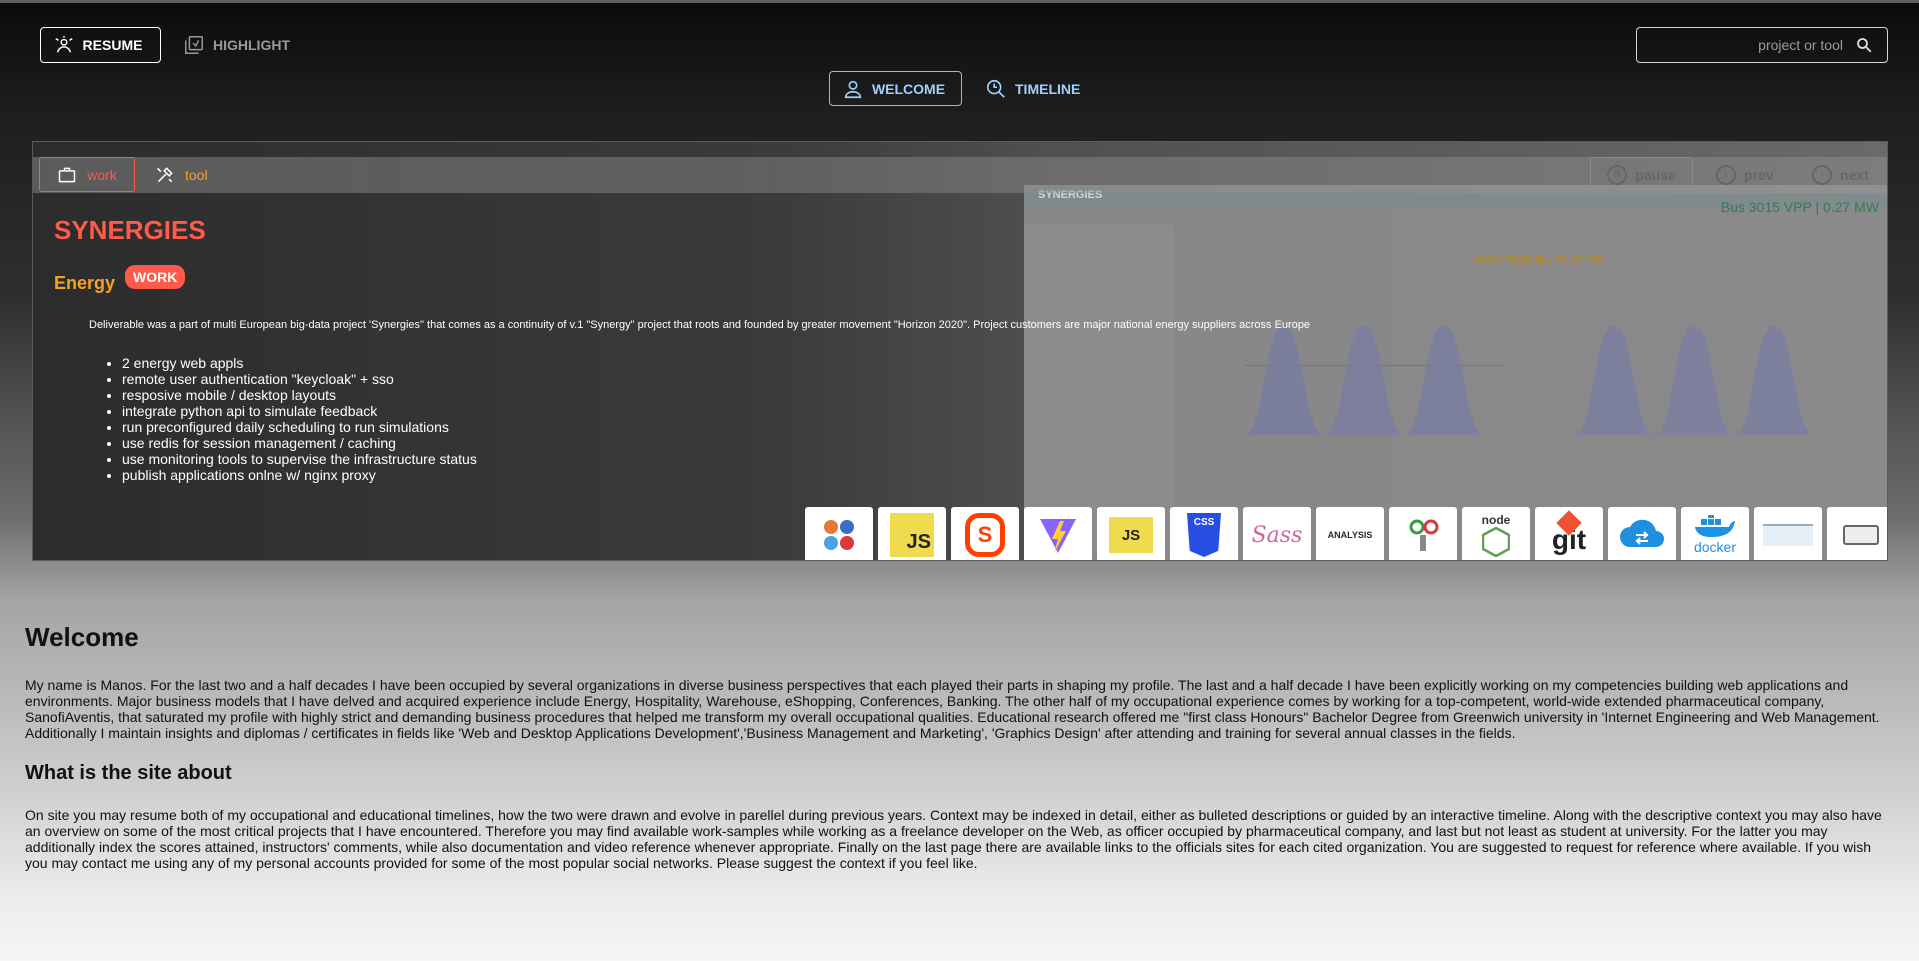 The image size is (1919, 961). I want to click on pause-icon: ll, so click(1617, 174).